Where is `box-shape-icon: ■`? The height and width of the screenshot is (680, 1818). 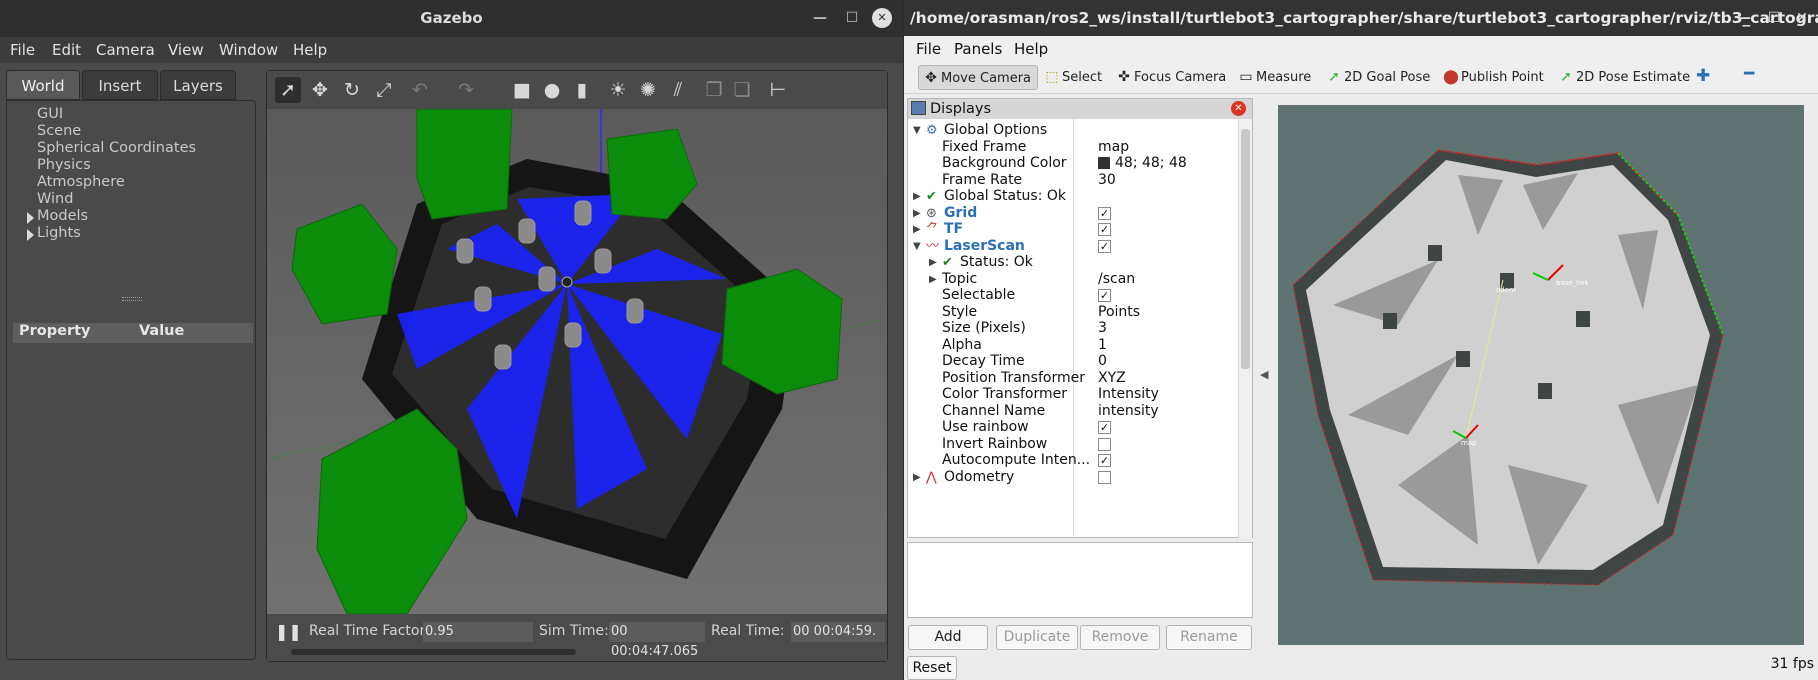
box-shape-icon: ■ is located at coordinates (522, 90).